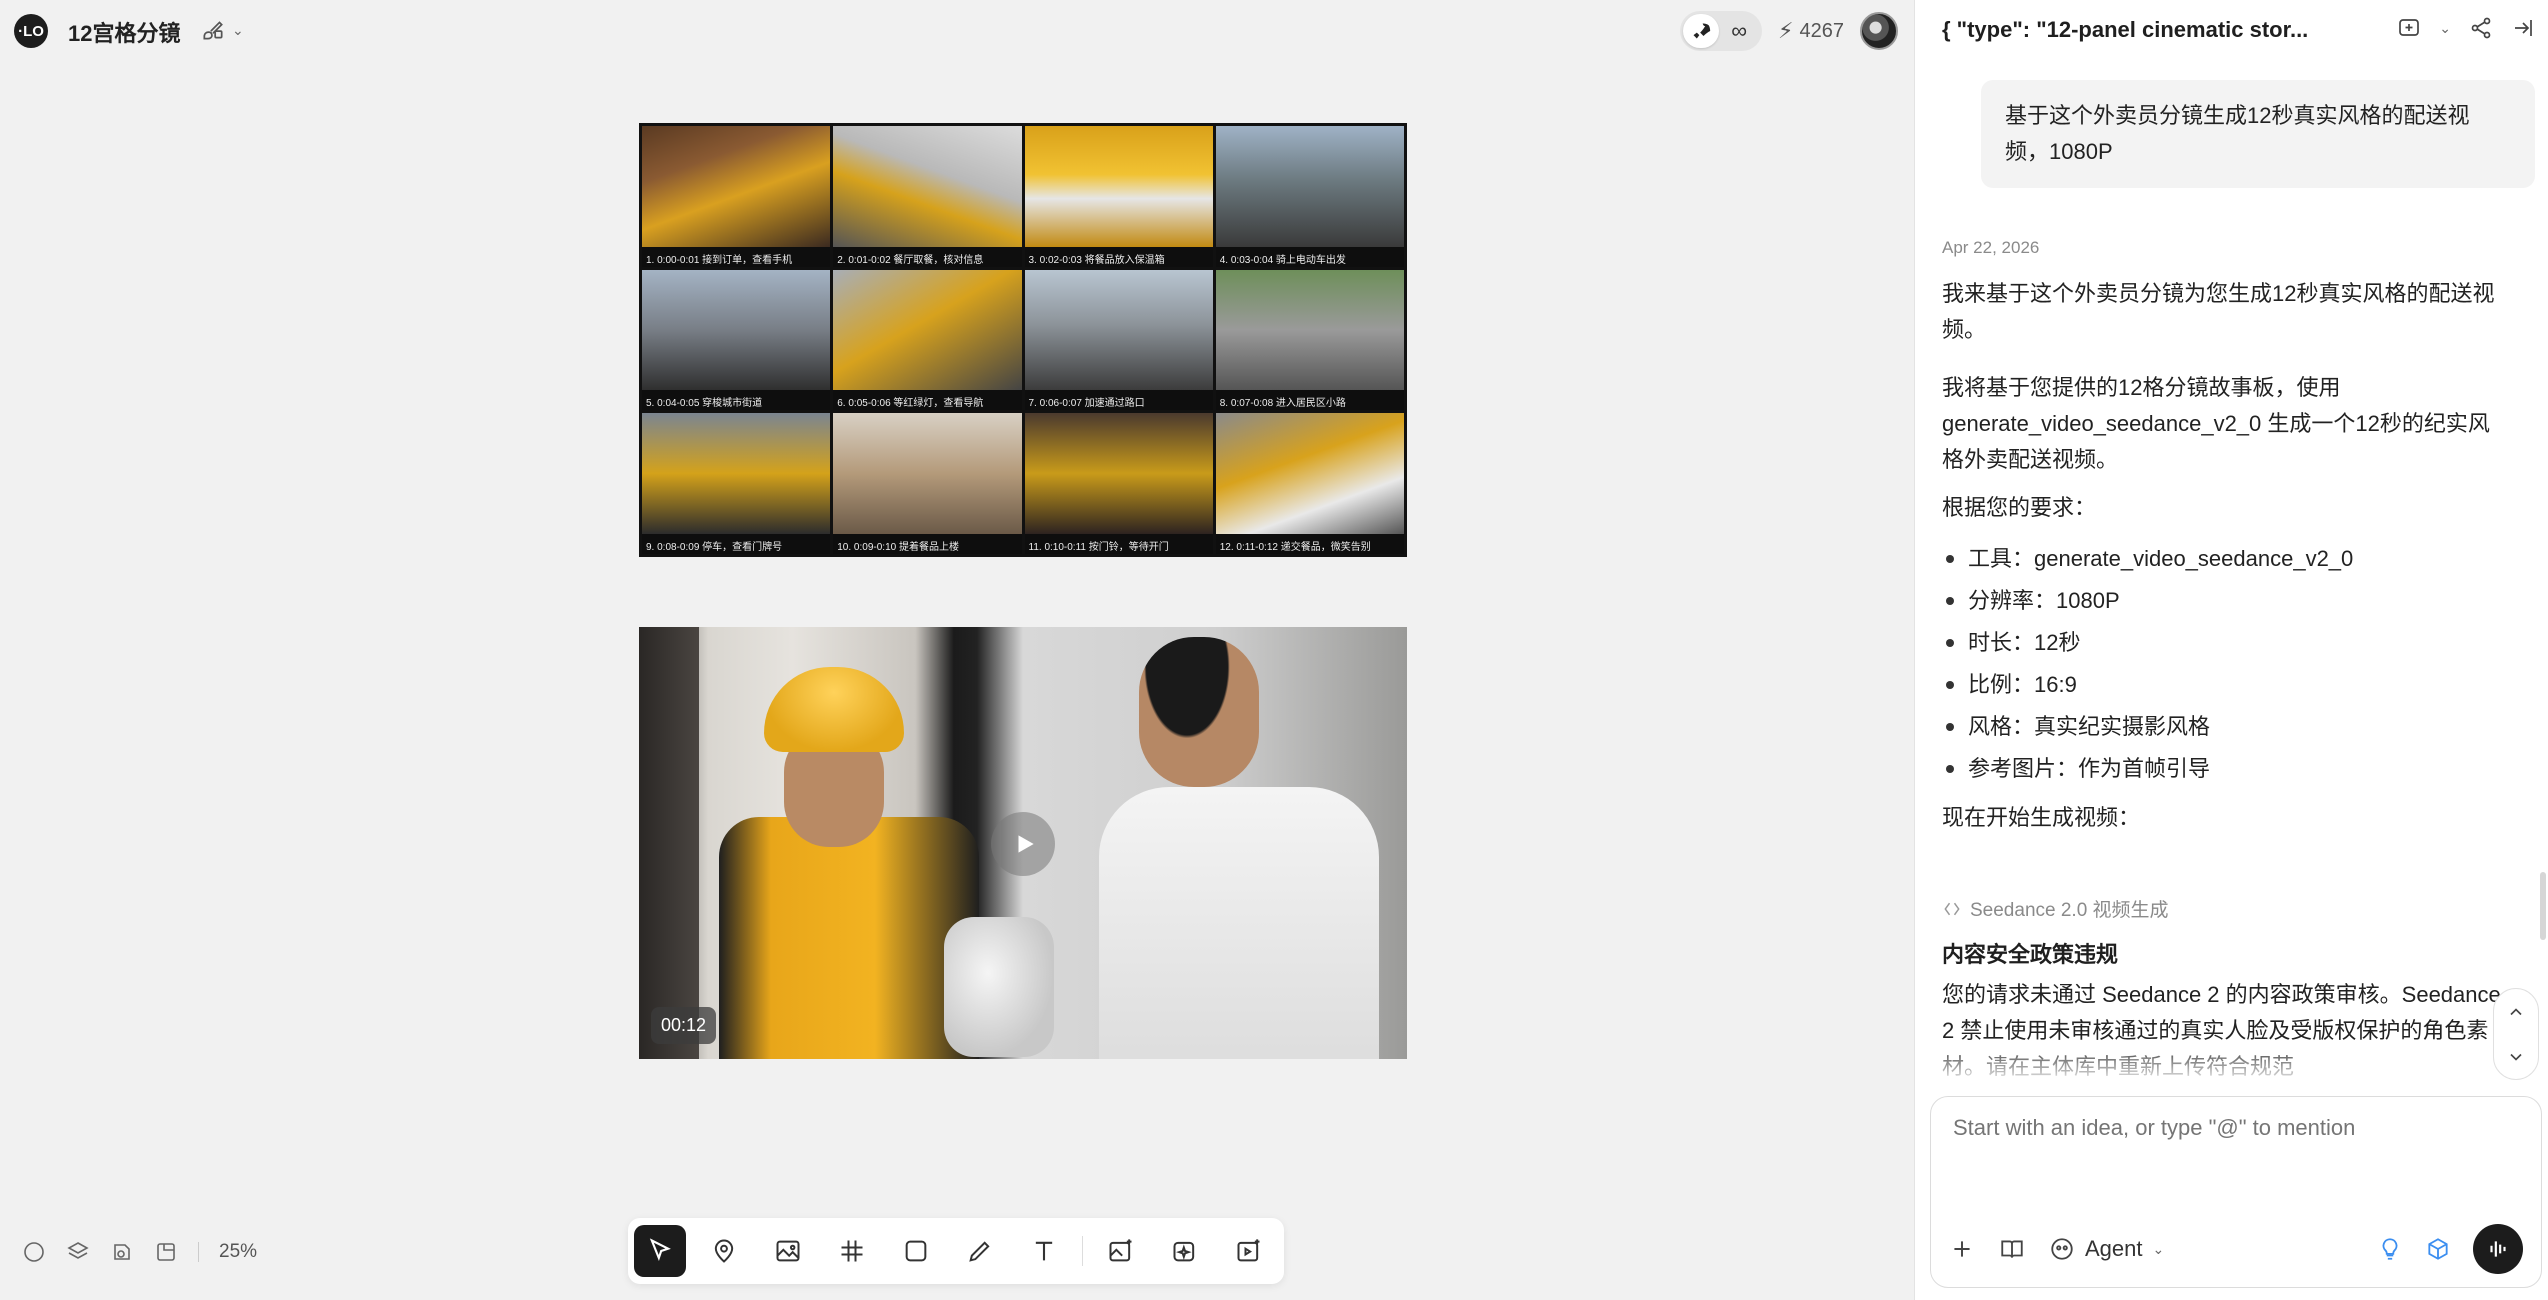 The image size is (2548, 1300). What do you see at coordinates (927, 256) in the screenshot?
I see `panel-caption: 2. 0:01-0:02 餐厅取餐，核对信息` at bounding box center [927, 256].